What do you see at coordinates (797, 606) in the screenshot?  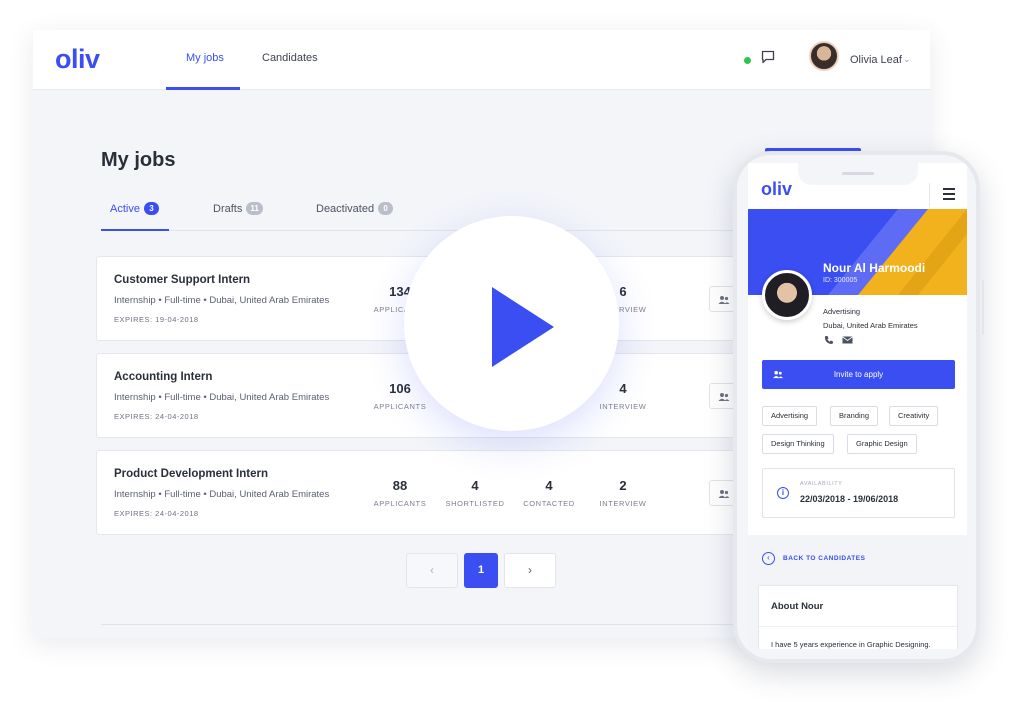 I see `about-title: About Nour` at bounding box center [797, 606].